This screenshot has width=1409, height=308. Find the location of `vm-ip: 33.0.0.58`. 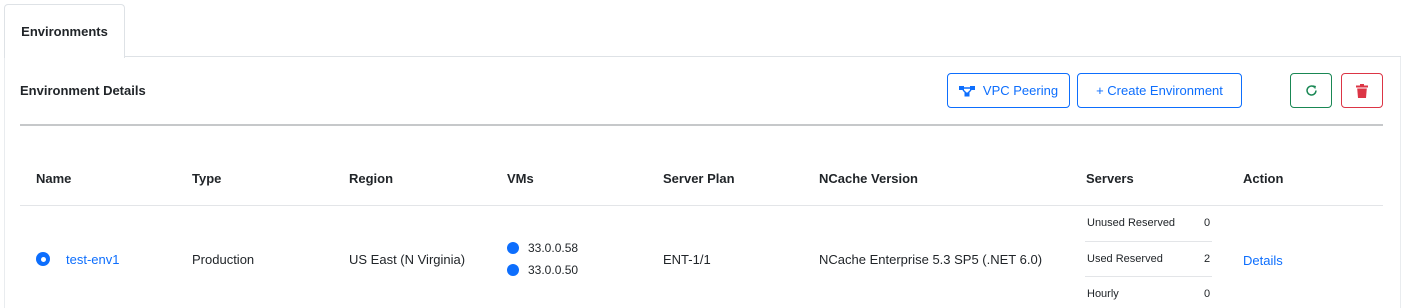

vm-ip: 33.0.0.58 is located at coordinates (553, 248).